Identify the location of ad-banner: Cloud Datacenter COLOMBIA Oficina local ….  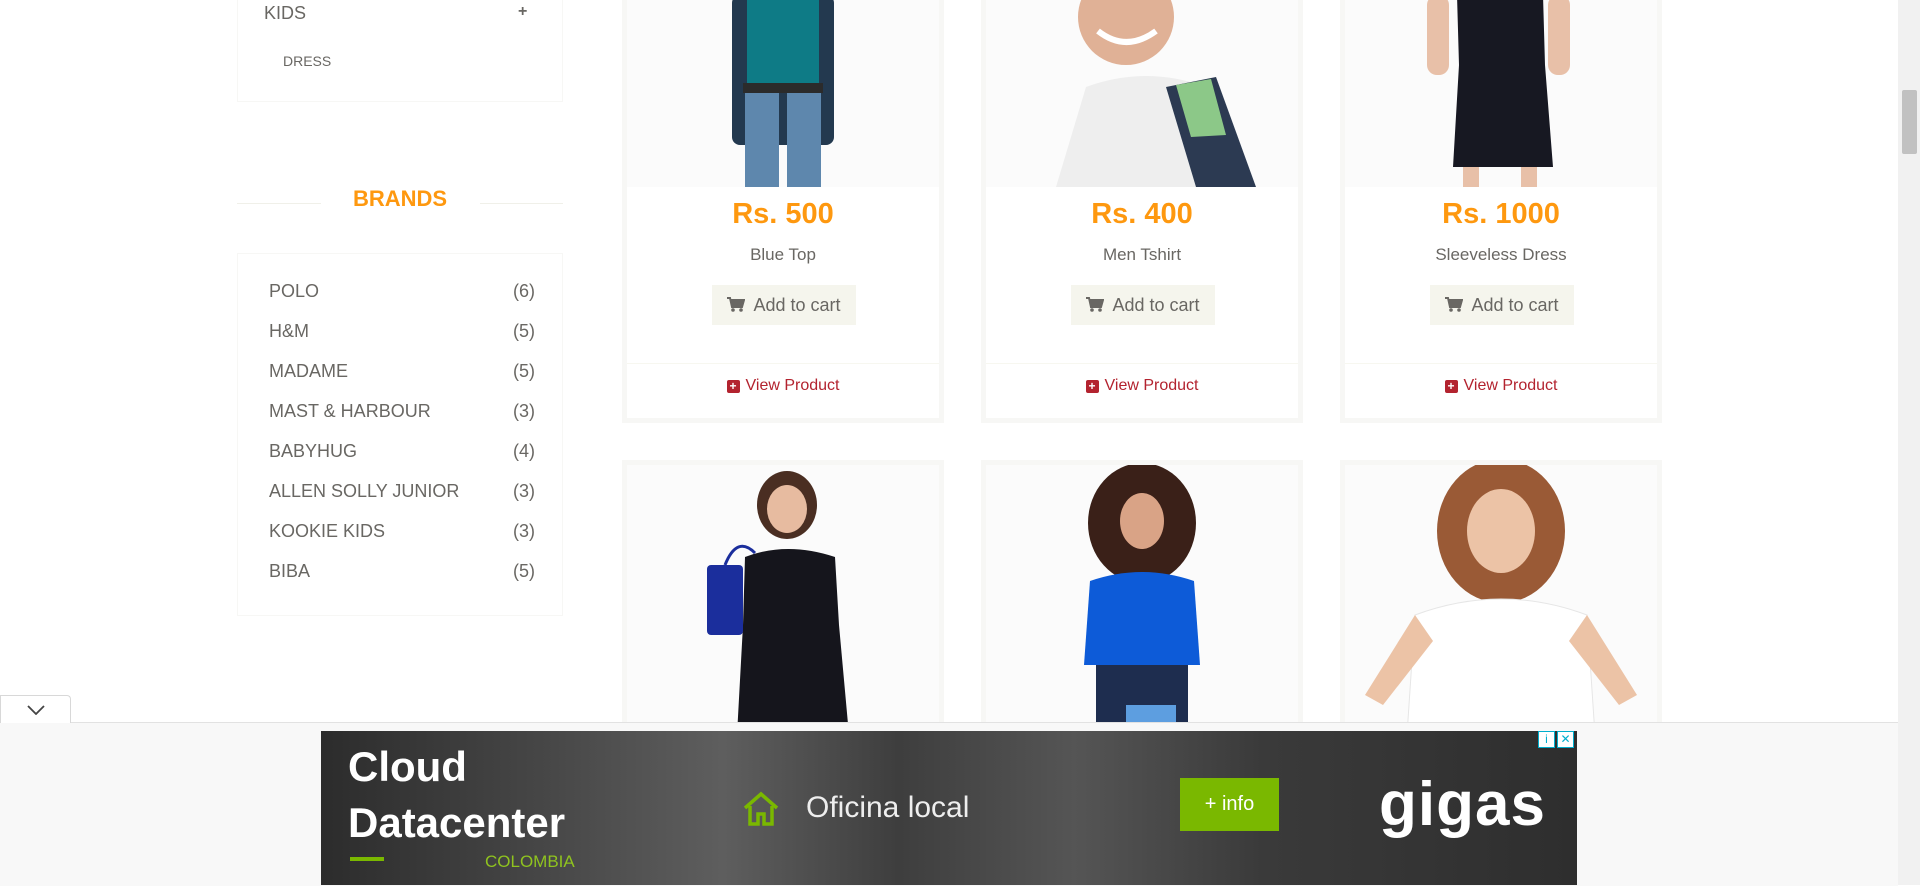
(949, 808).